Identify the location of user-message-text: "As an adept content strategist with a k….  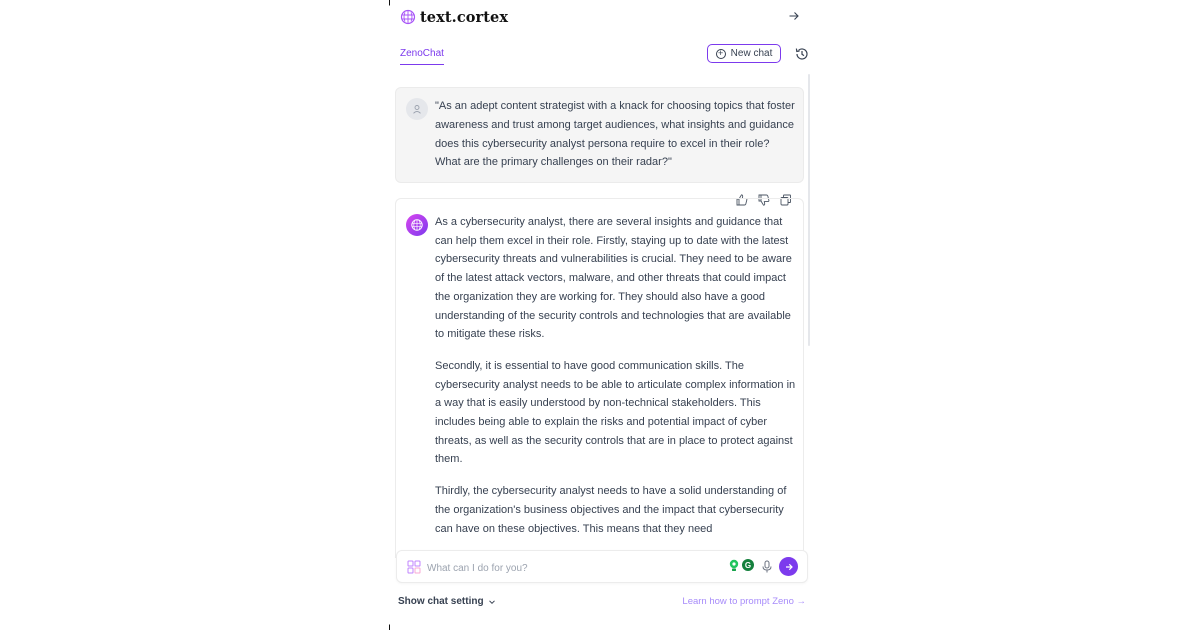
(615, 134).